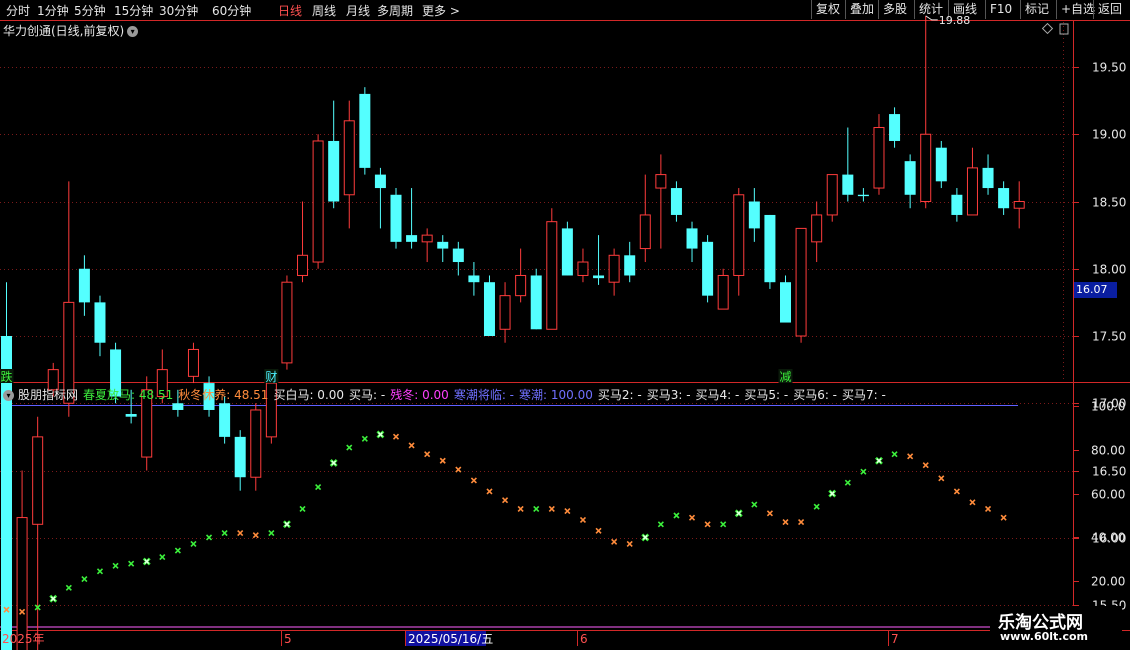 The image size is (1130, 650). What do you see at coordinates (766, 395) in the screenshot?
I see `indicator-value-10: 买马5: -` at bounding box center [766, 395].